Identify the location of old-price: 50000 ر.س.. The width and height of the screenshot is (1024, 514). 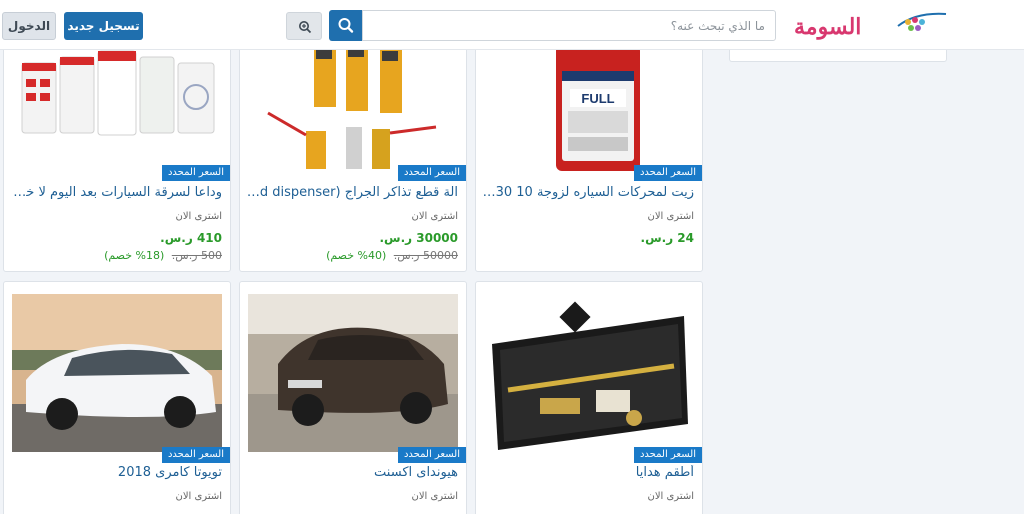
(425, 255).